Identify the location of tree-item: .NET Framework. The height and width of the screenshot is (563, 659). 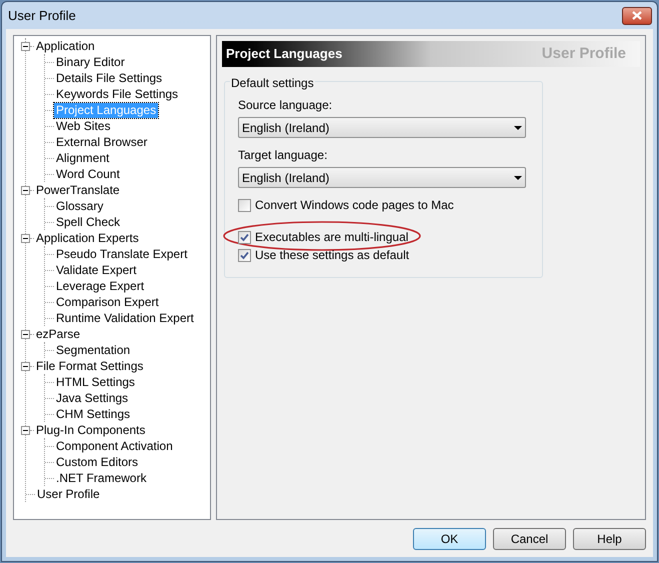
(101, 478).